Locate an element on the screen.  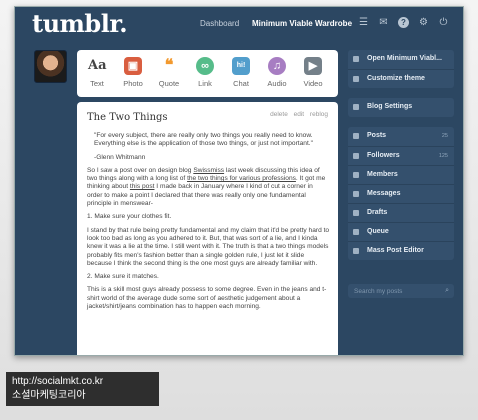
followers-icon is located at coordinates (356, 156).